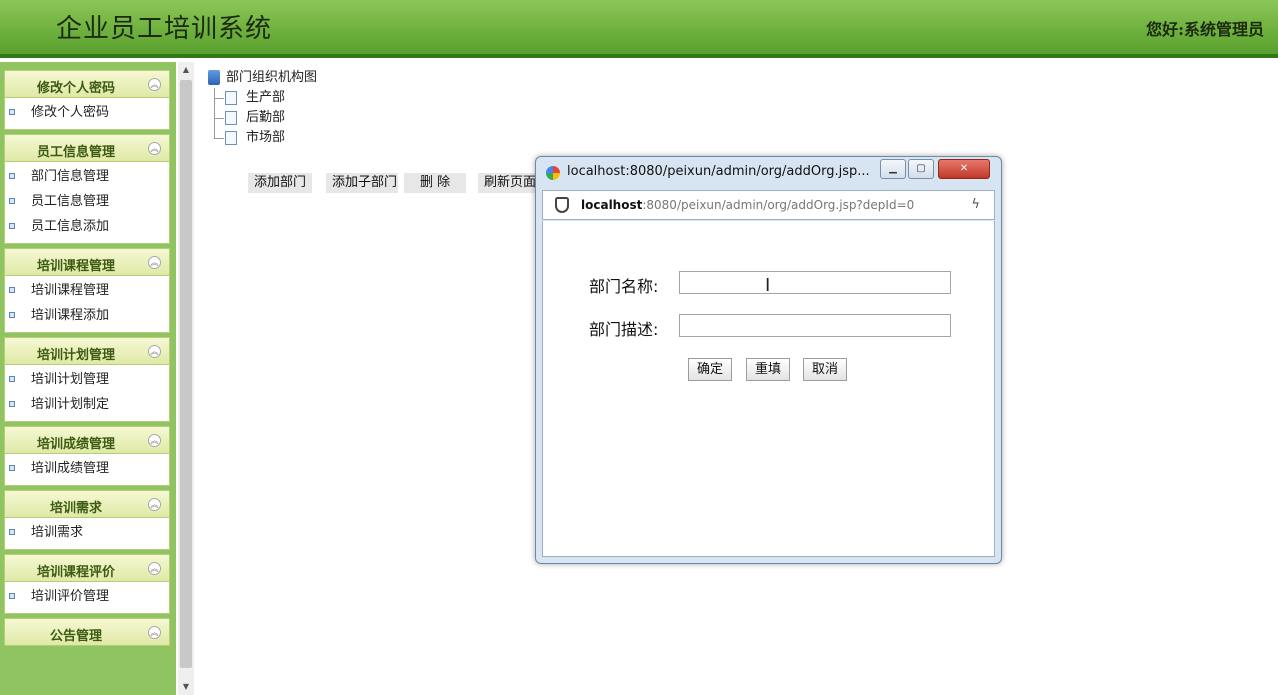 This screenshot has width=1278, height=695. Describe the element at coordinates (75, 508) in the screenshot. I see `sidebar-group-title: 培训需求` at that location.